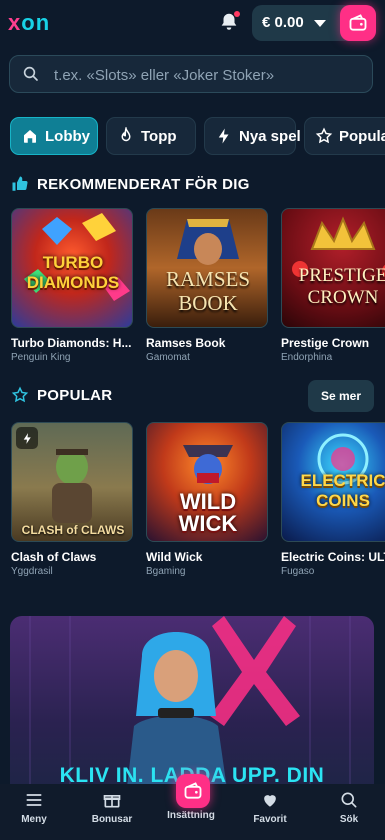 This screenshot has height=840, width=385. Describe the element at coordinates (166, 571) in the screenshot. I see `game-provider: Bgaming` at that location.